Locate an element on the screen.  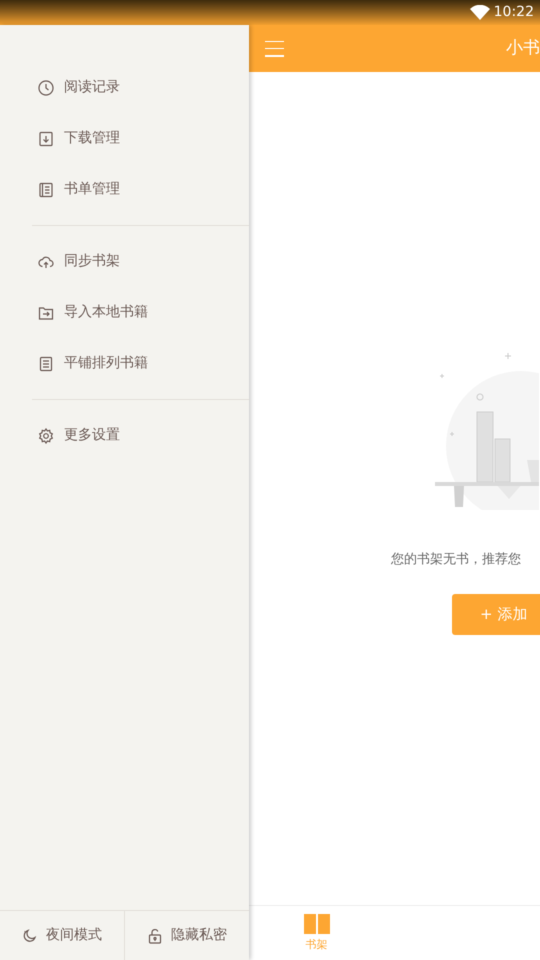
clock-icon is located at coordinates (46, 88).